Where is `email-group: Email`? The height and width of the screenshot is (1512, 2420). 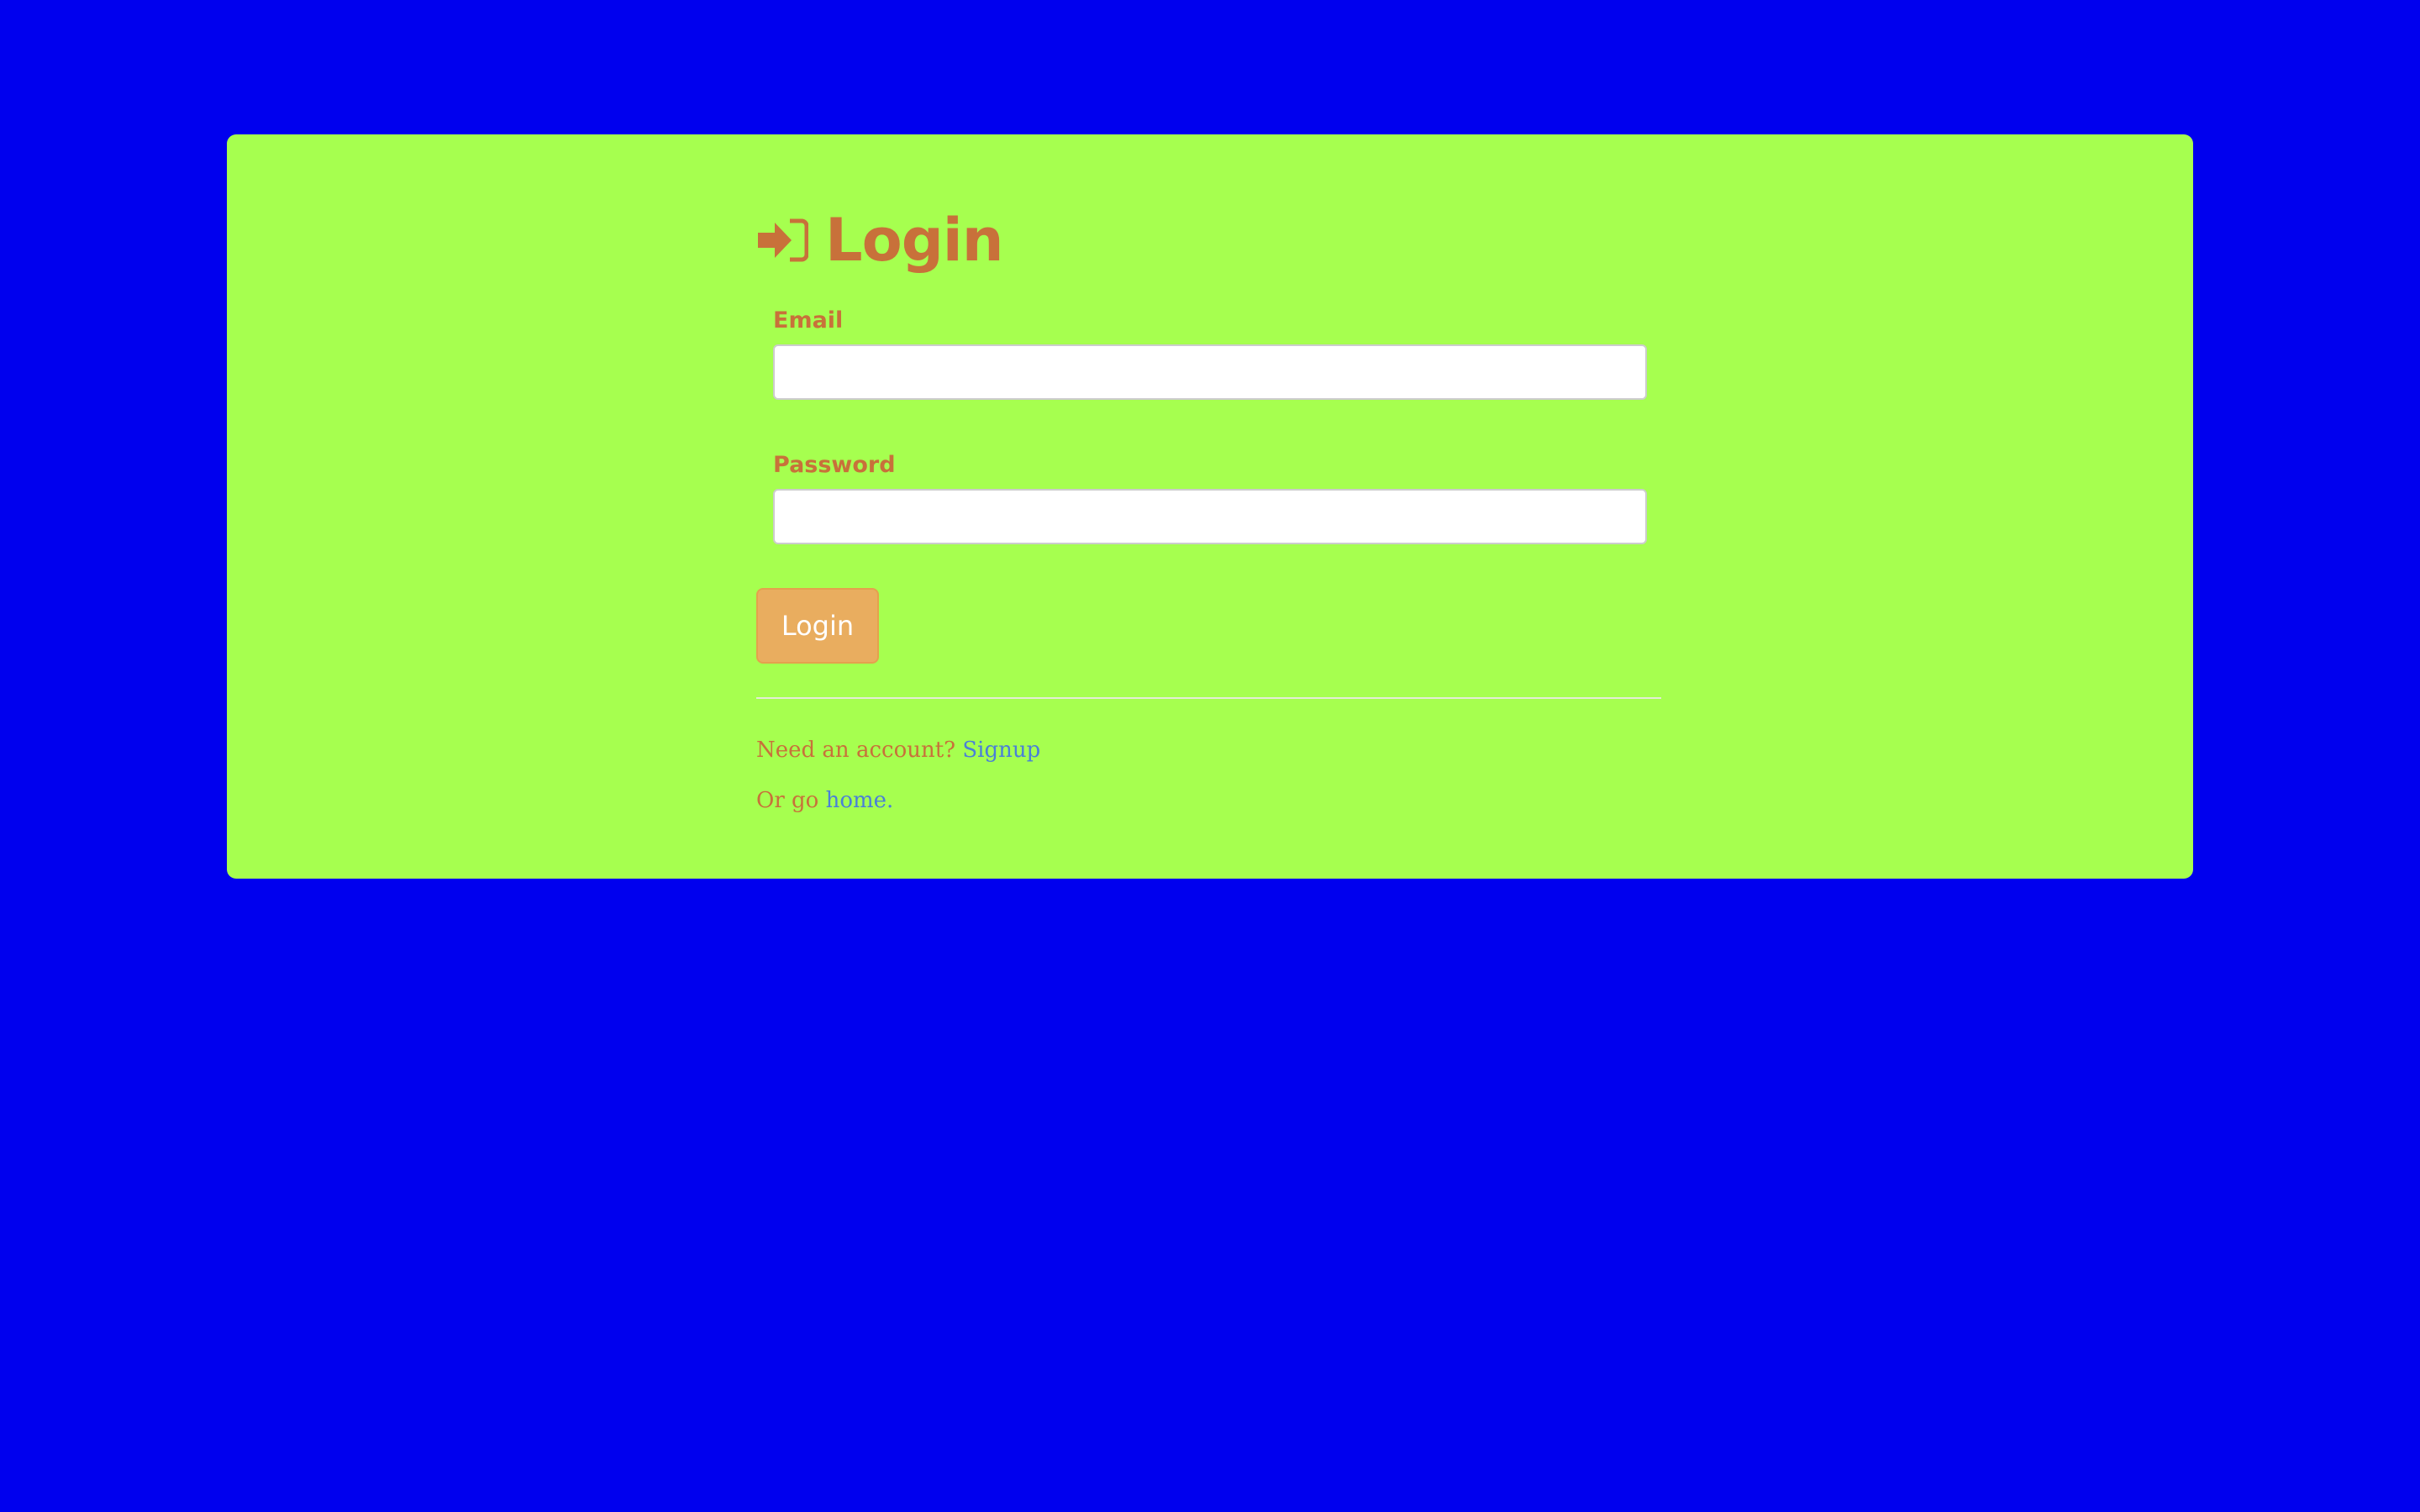
email-group: Email is located at coordinates (1210, 352).